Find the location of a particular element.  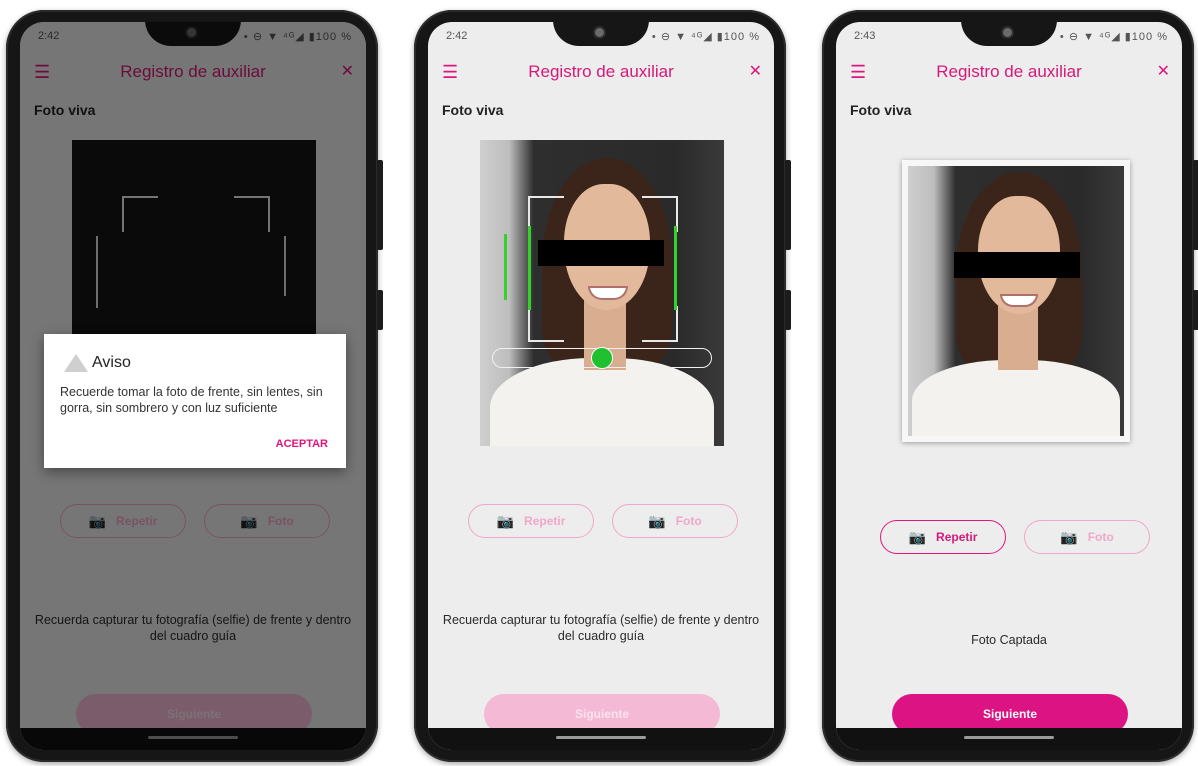

live-camera-photo is located at coordinates (602, 293).